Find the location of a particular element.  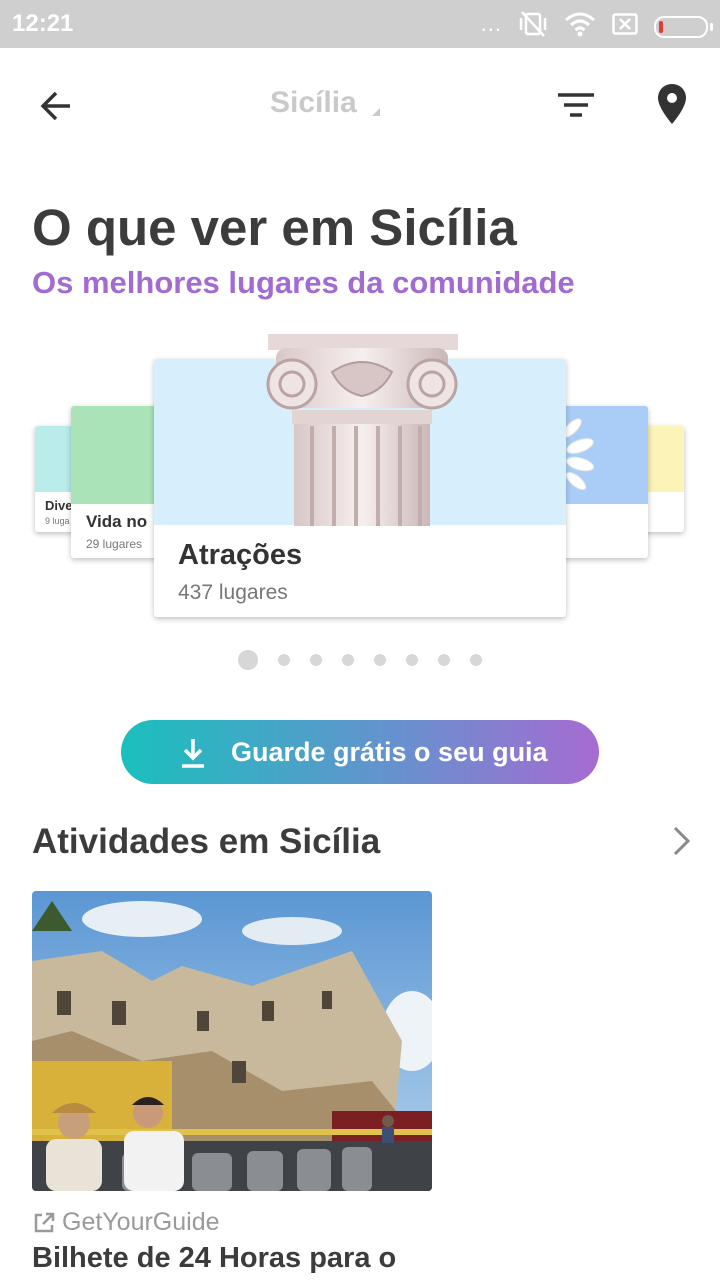

category-card-right is located at coordinates (603, 482).